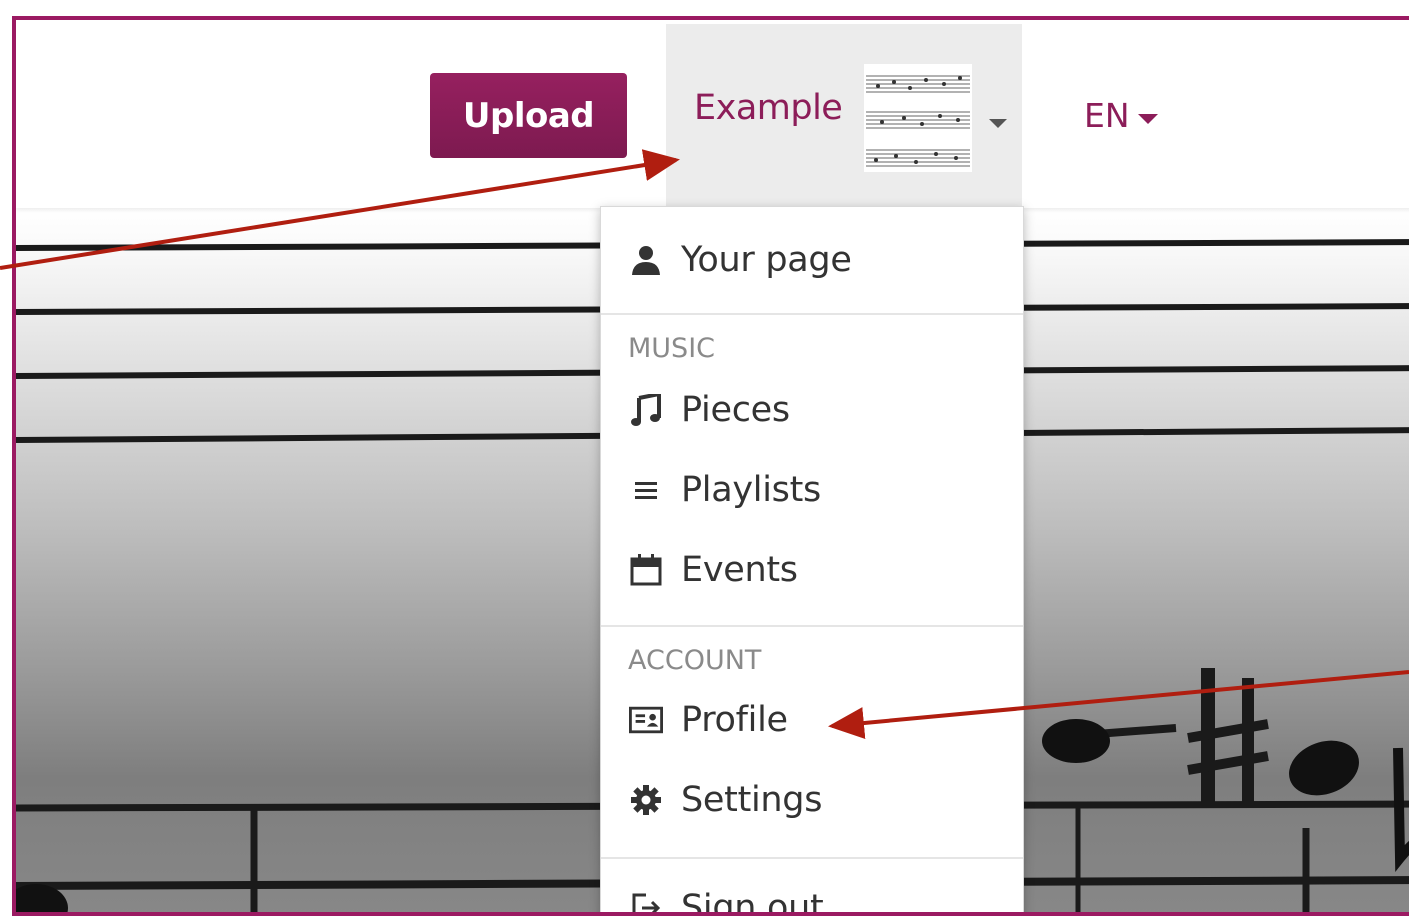  I want to click on menu-item-events: Events, so click(812, 570).